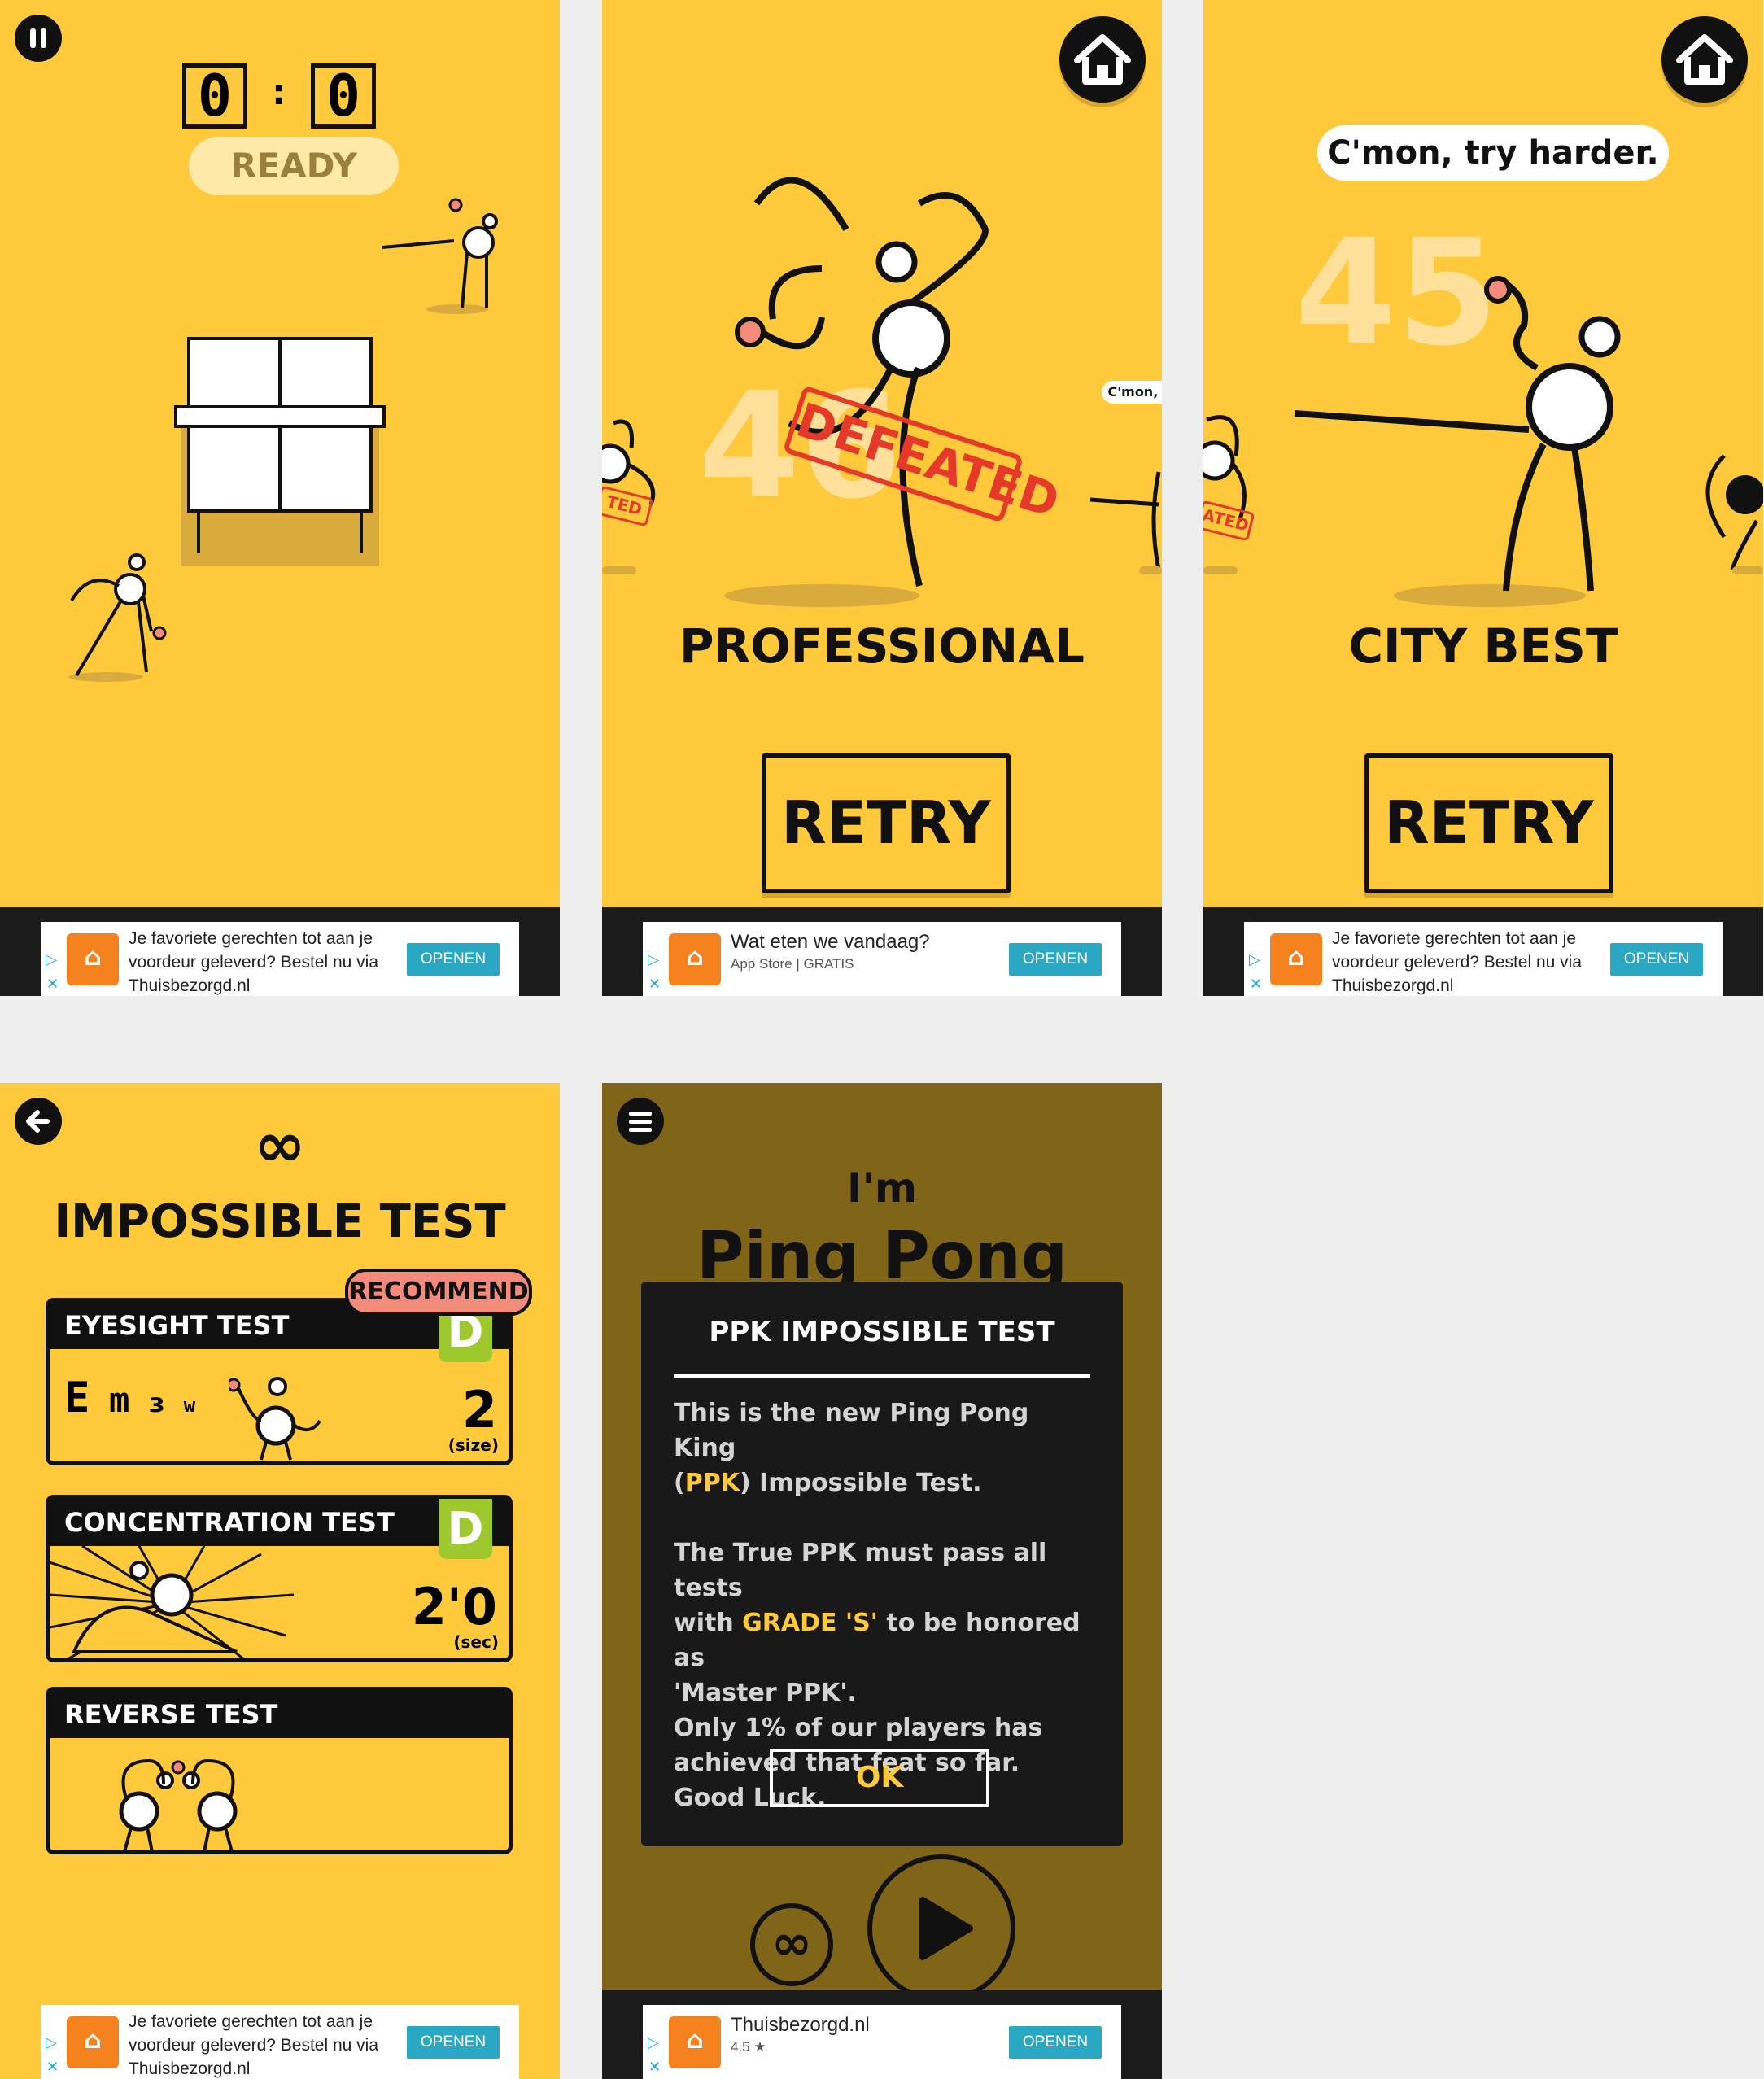  What do you see at coordinates (882, 1332) in the screenshot?
I see `dialog-title: PPK IMPOSSIBLE TEST` at bounding box center [882, 1332].